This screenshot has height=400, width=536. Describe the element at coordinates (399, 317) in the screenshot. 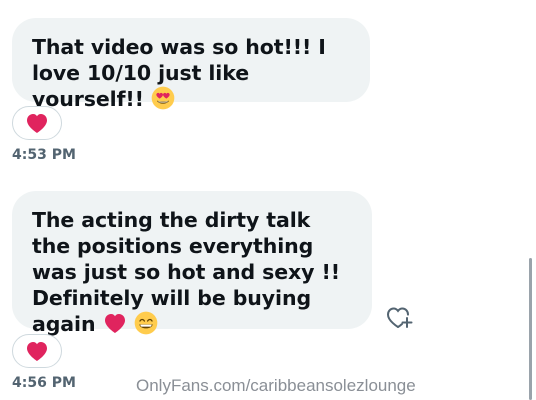

I see `add-reaction-icon` at that location.